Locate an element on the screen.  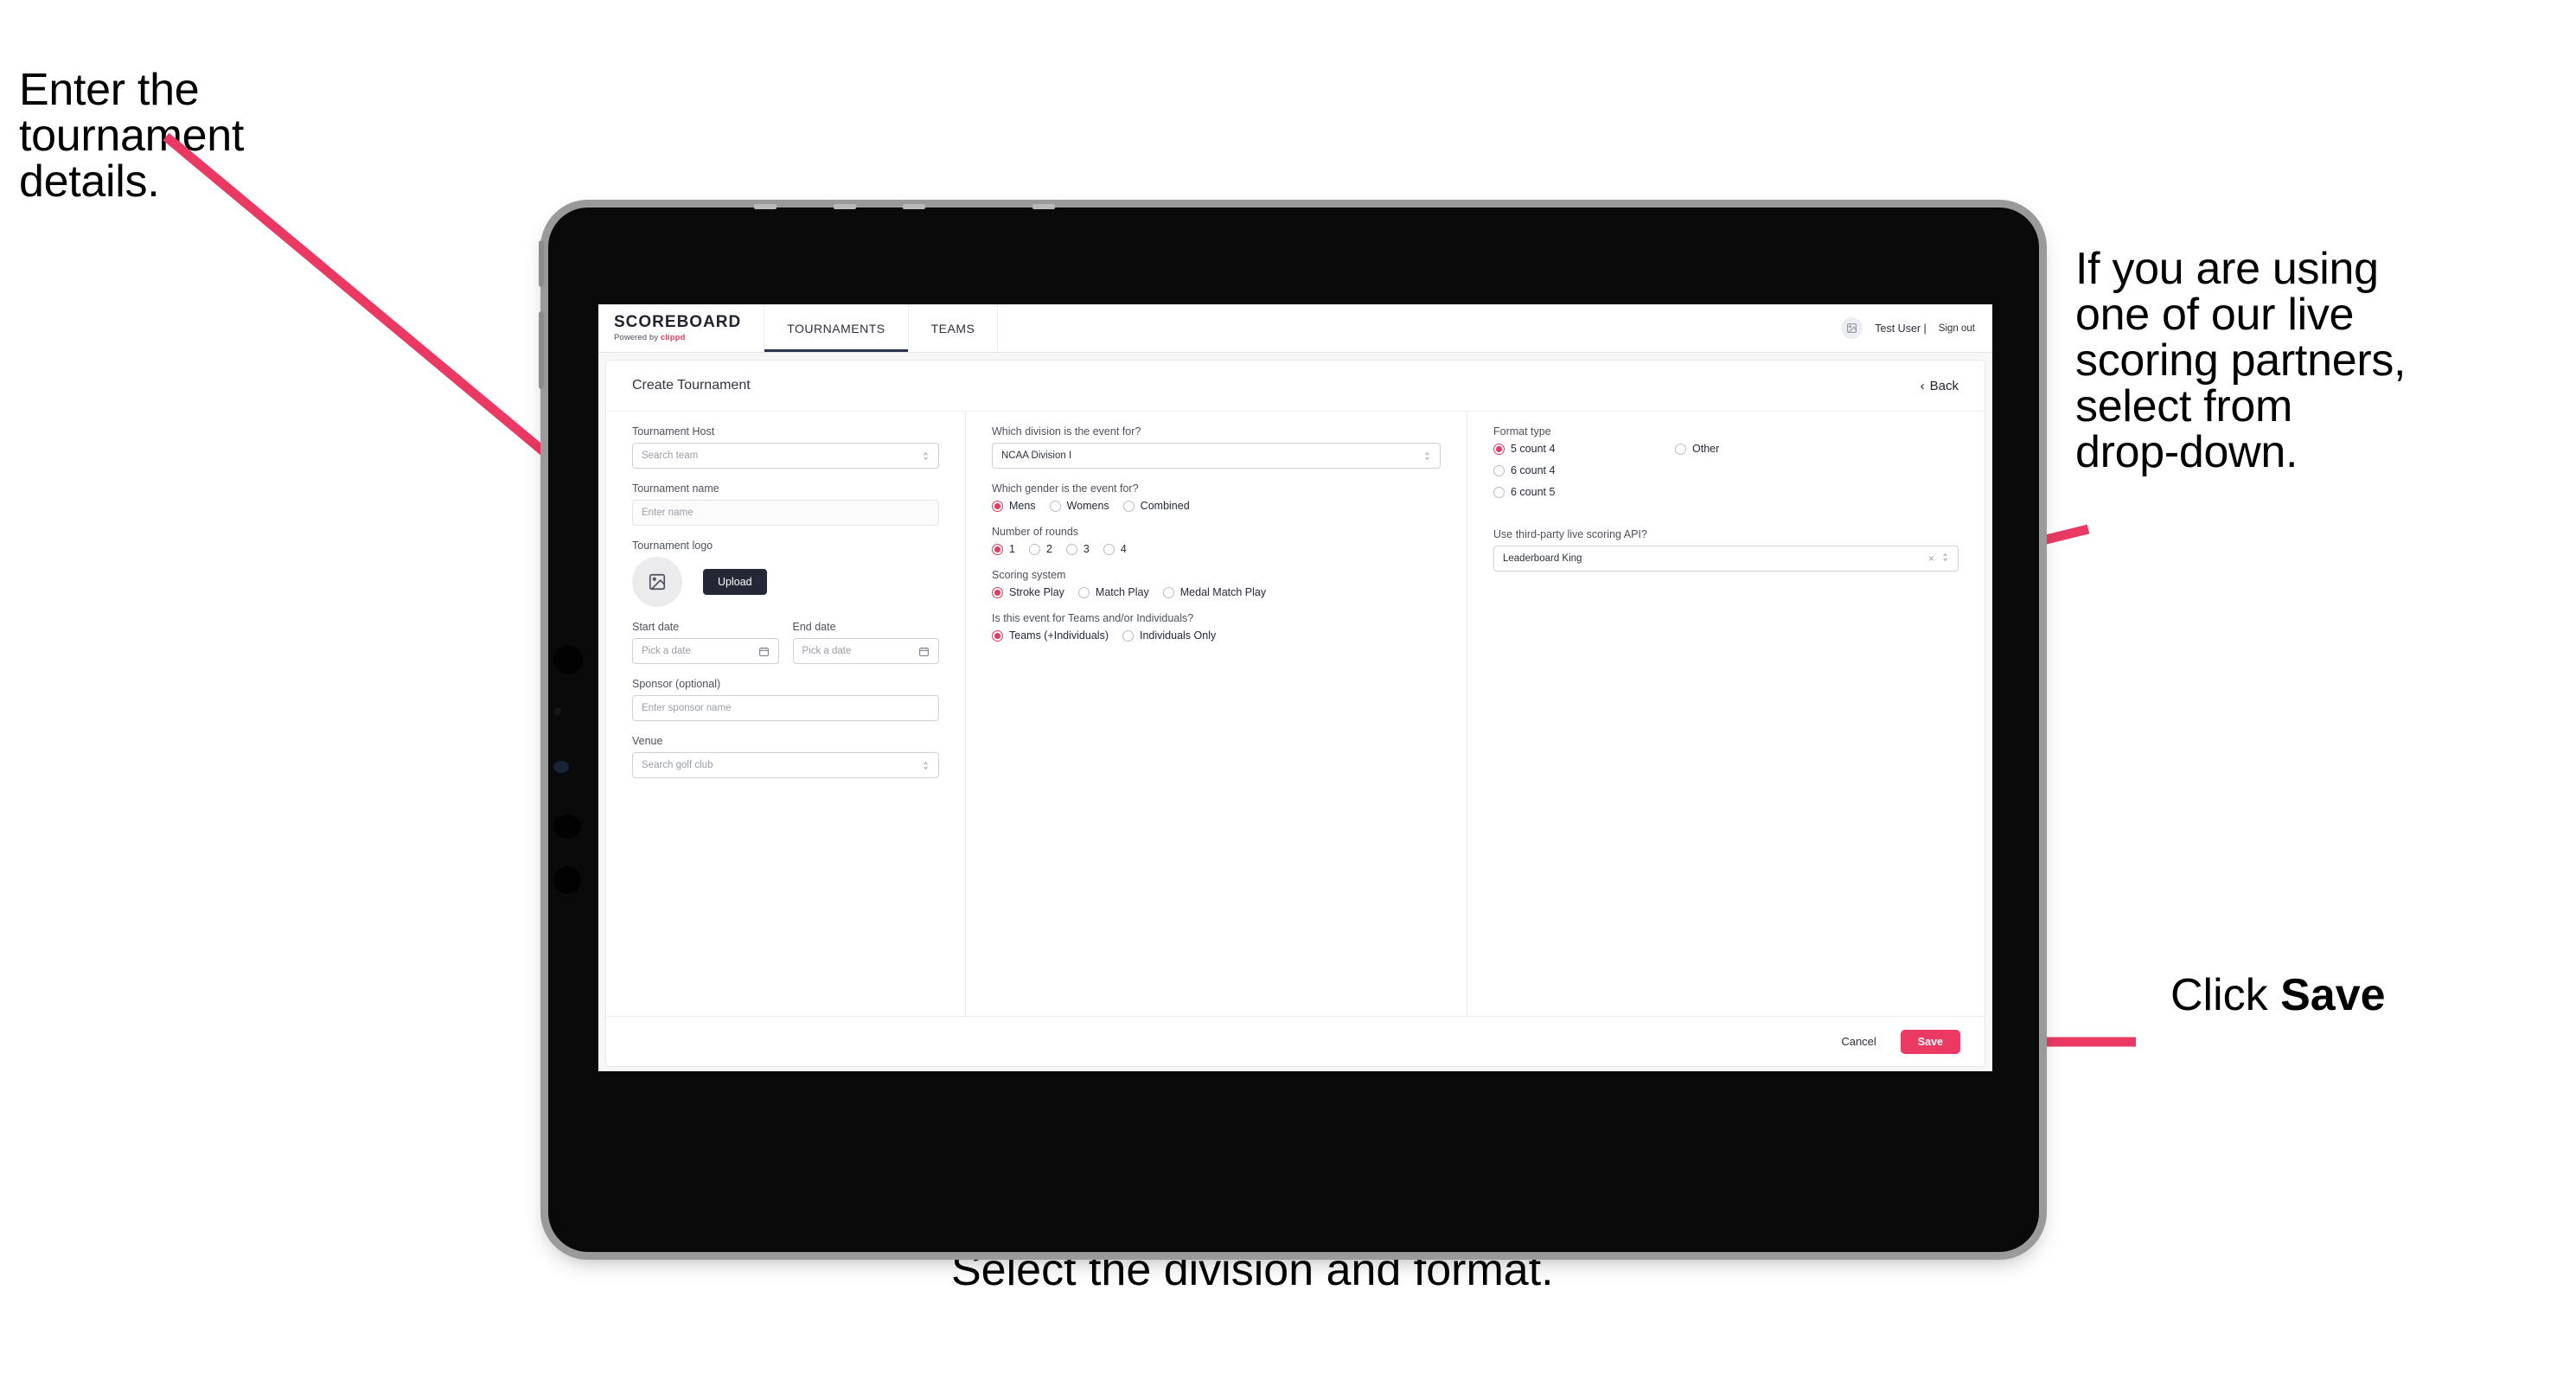
gender-option-mens: Mens is located at coordinates (1014, 506).